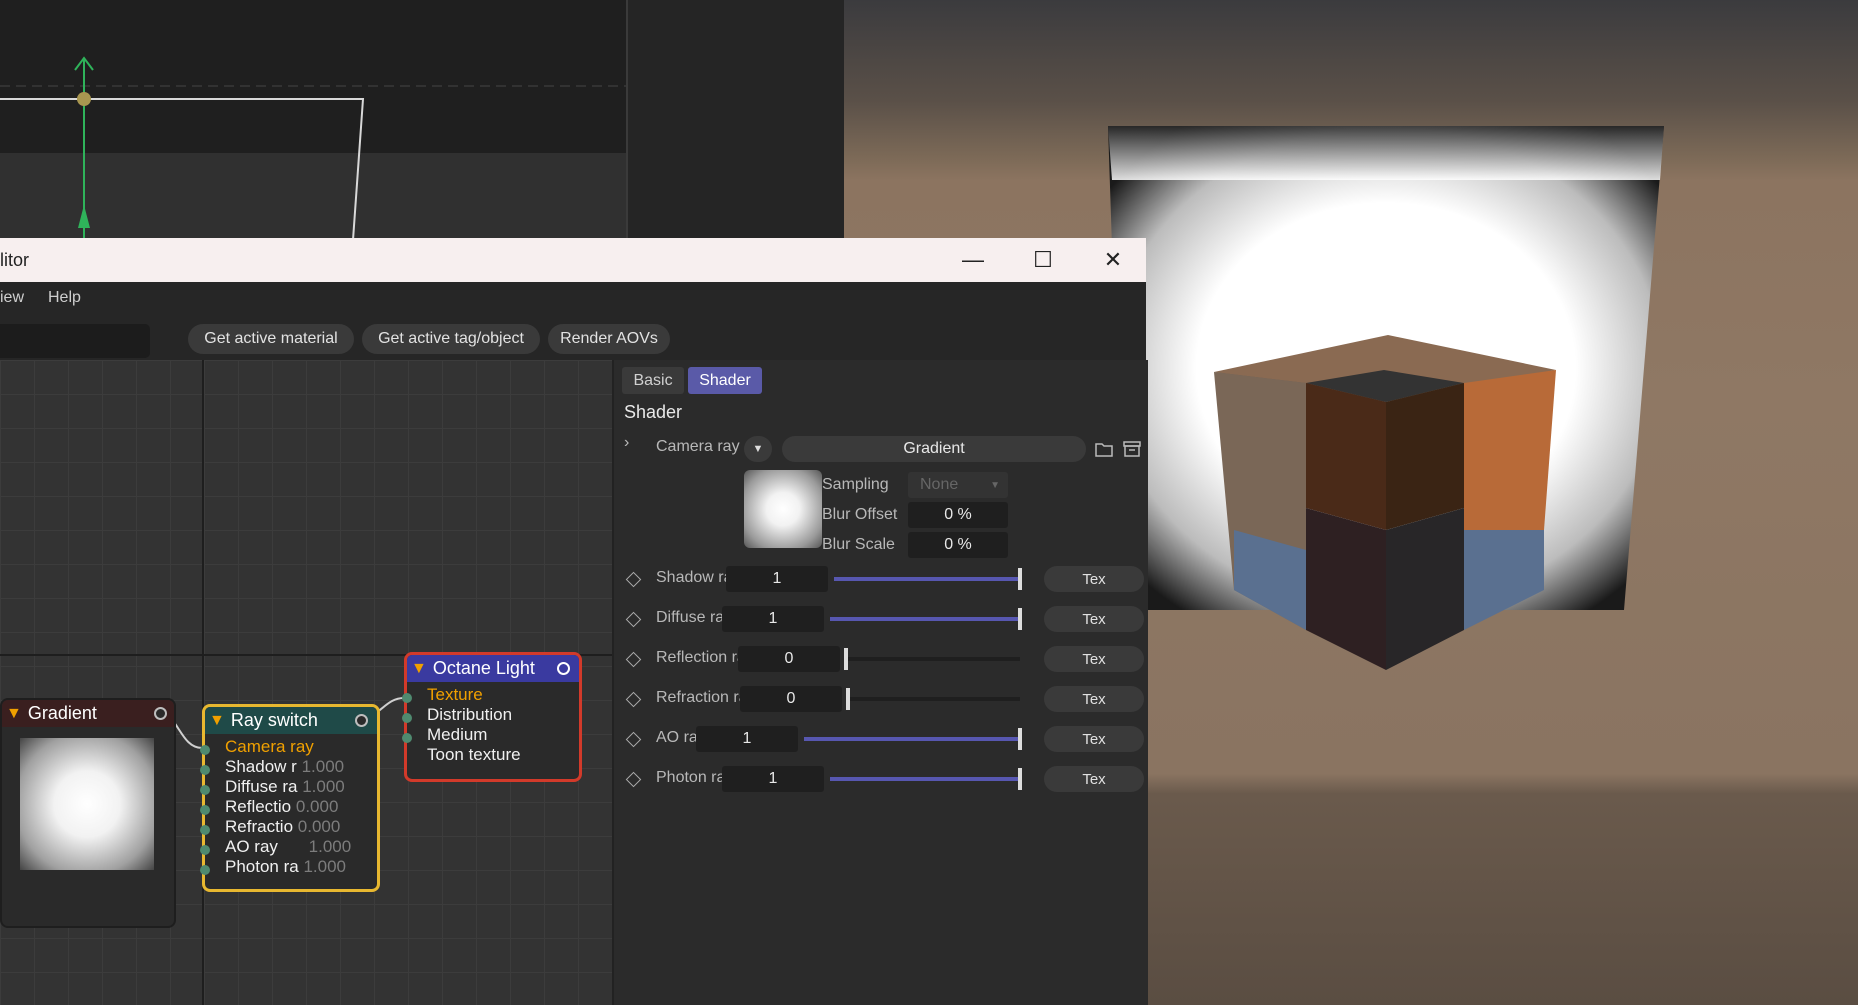 The image size is (1858, 1005). I want to click on octane-light-output-pin, so click(563, 668).